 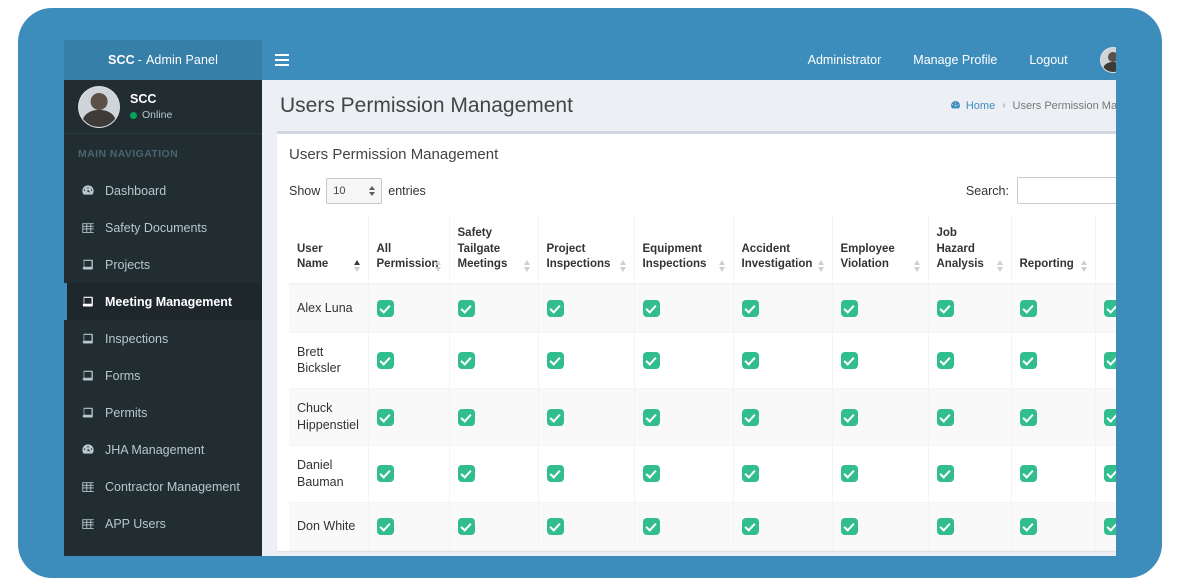 I want to click on book-icon, so click(x=88, y=376).